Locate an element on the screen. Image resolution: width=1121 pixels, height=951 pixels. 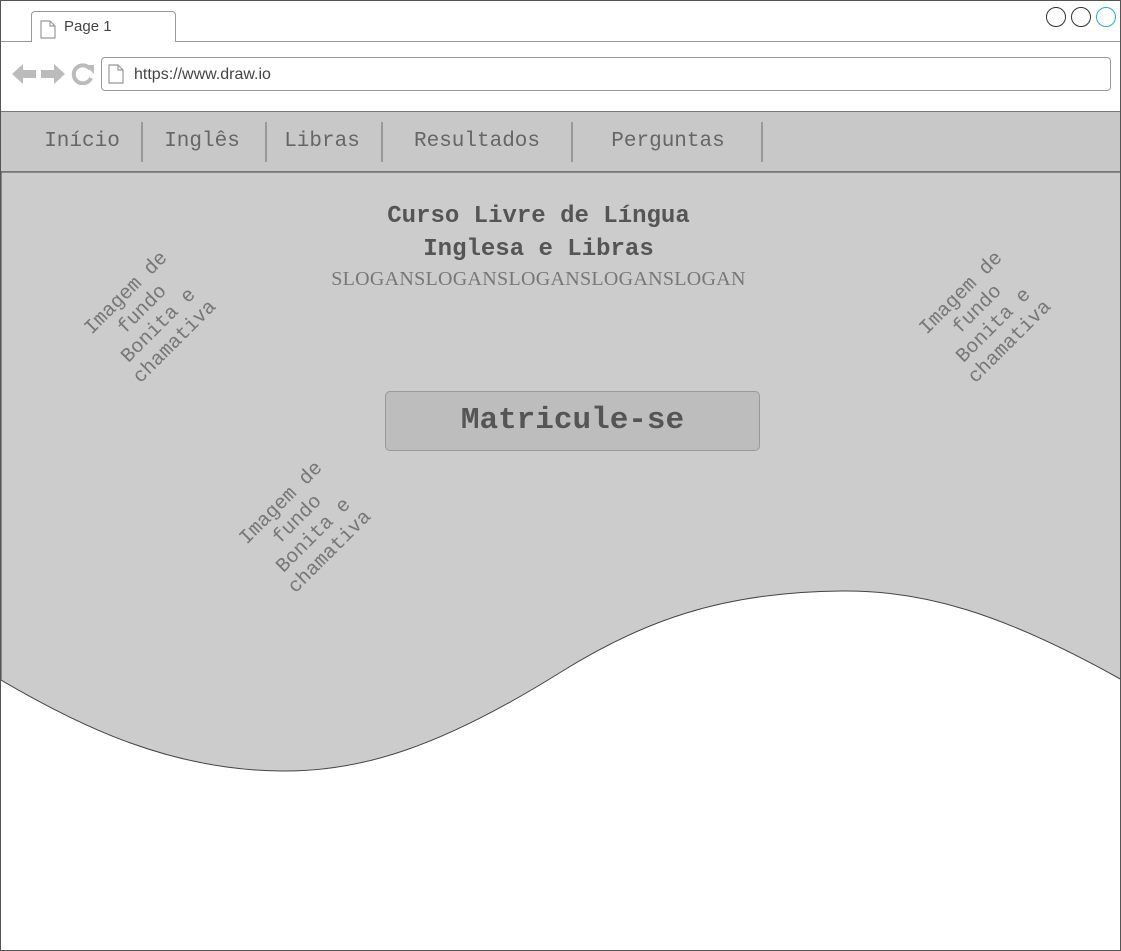
nav-item-libras: Libras is located at coordinates (322, 141).